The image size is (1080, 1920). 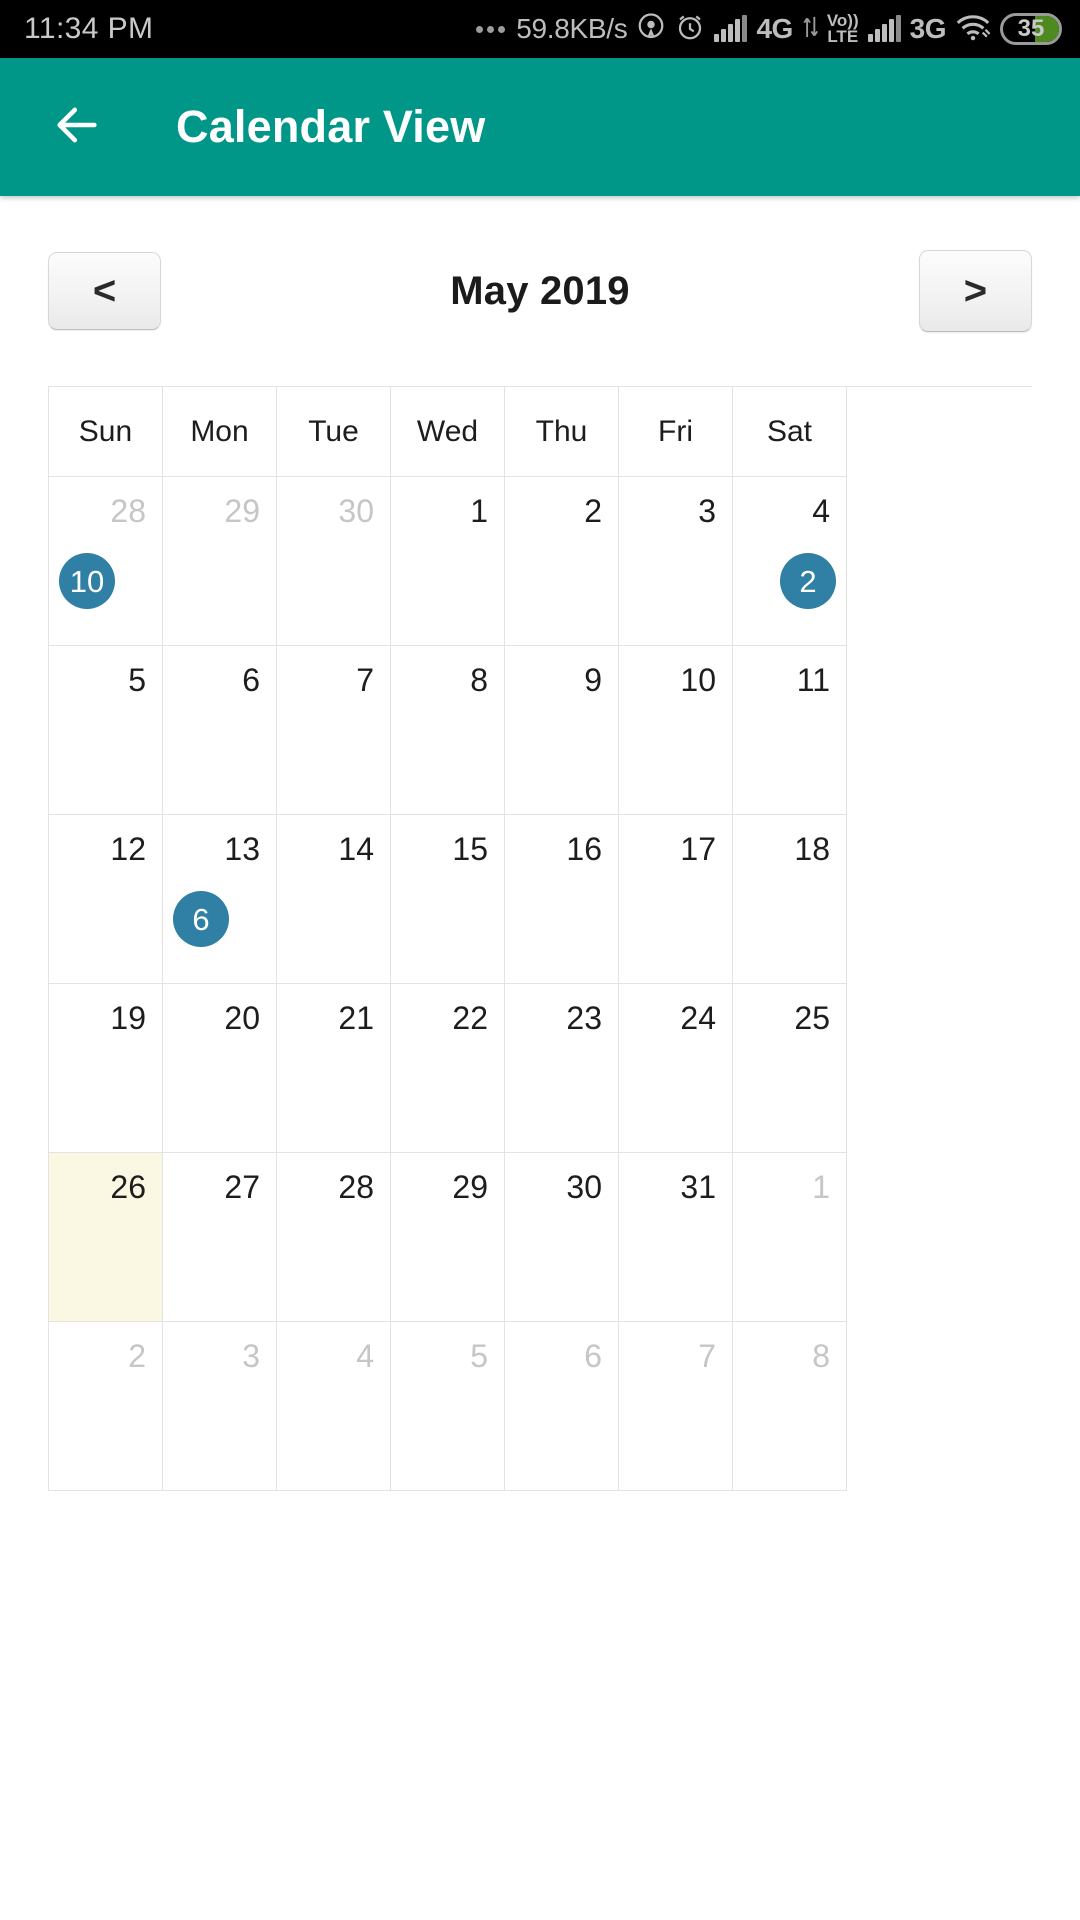 I want to click on calendar-day-cell: 4, so click(x=334, y=1406).